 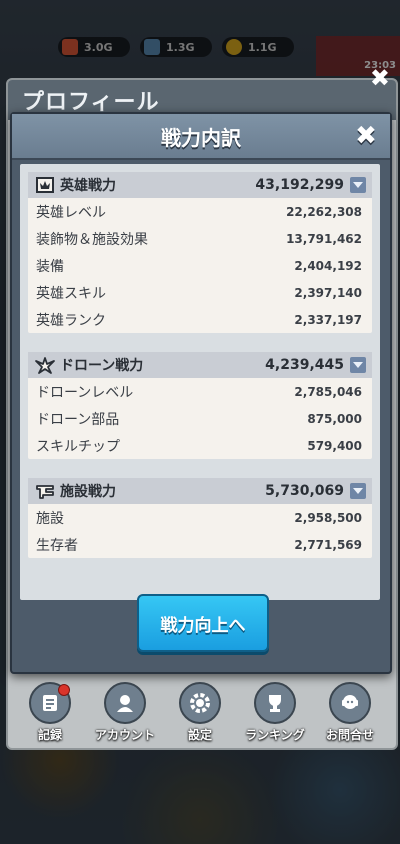 I want to click on nav-settings: 設定, so click(x=200, y=713).